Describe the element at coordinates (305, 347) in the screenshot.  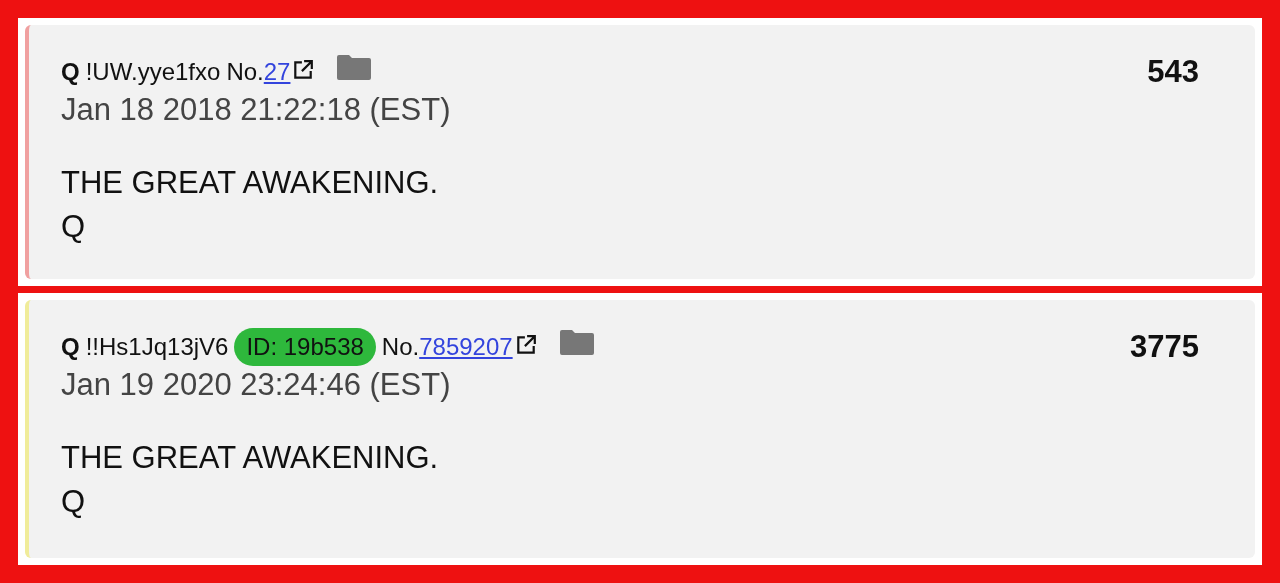
I see `id-badge: ID: 19b538` at that location.